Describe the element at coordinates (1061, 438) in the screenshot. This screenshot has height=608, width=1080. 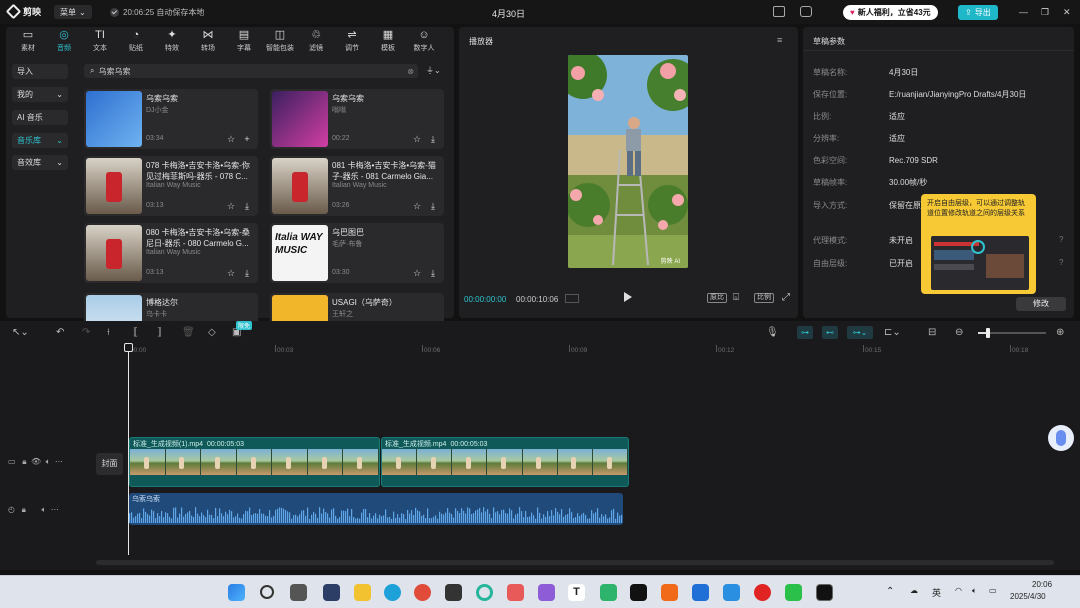
I see `assistant-float-button` at that location.